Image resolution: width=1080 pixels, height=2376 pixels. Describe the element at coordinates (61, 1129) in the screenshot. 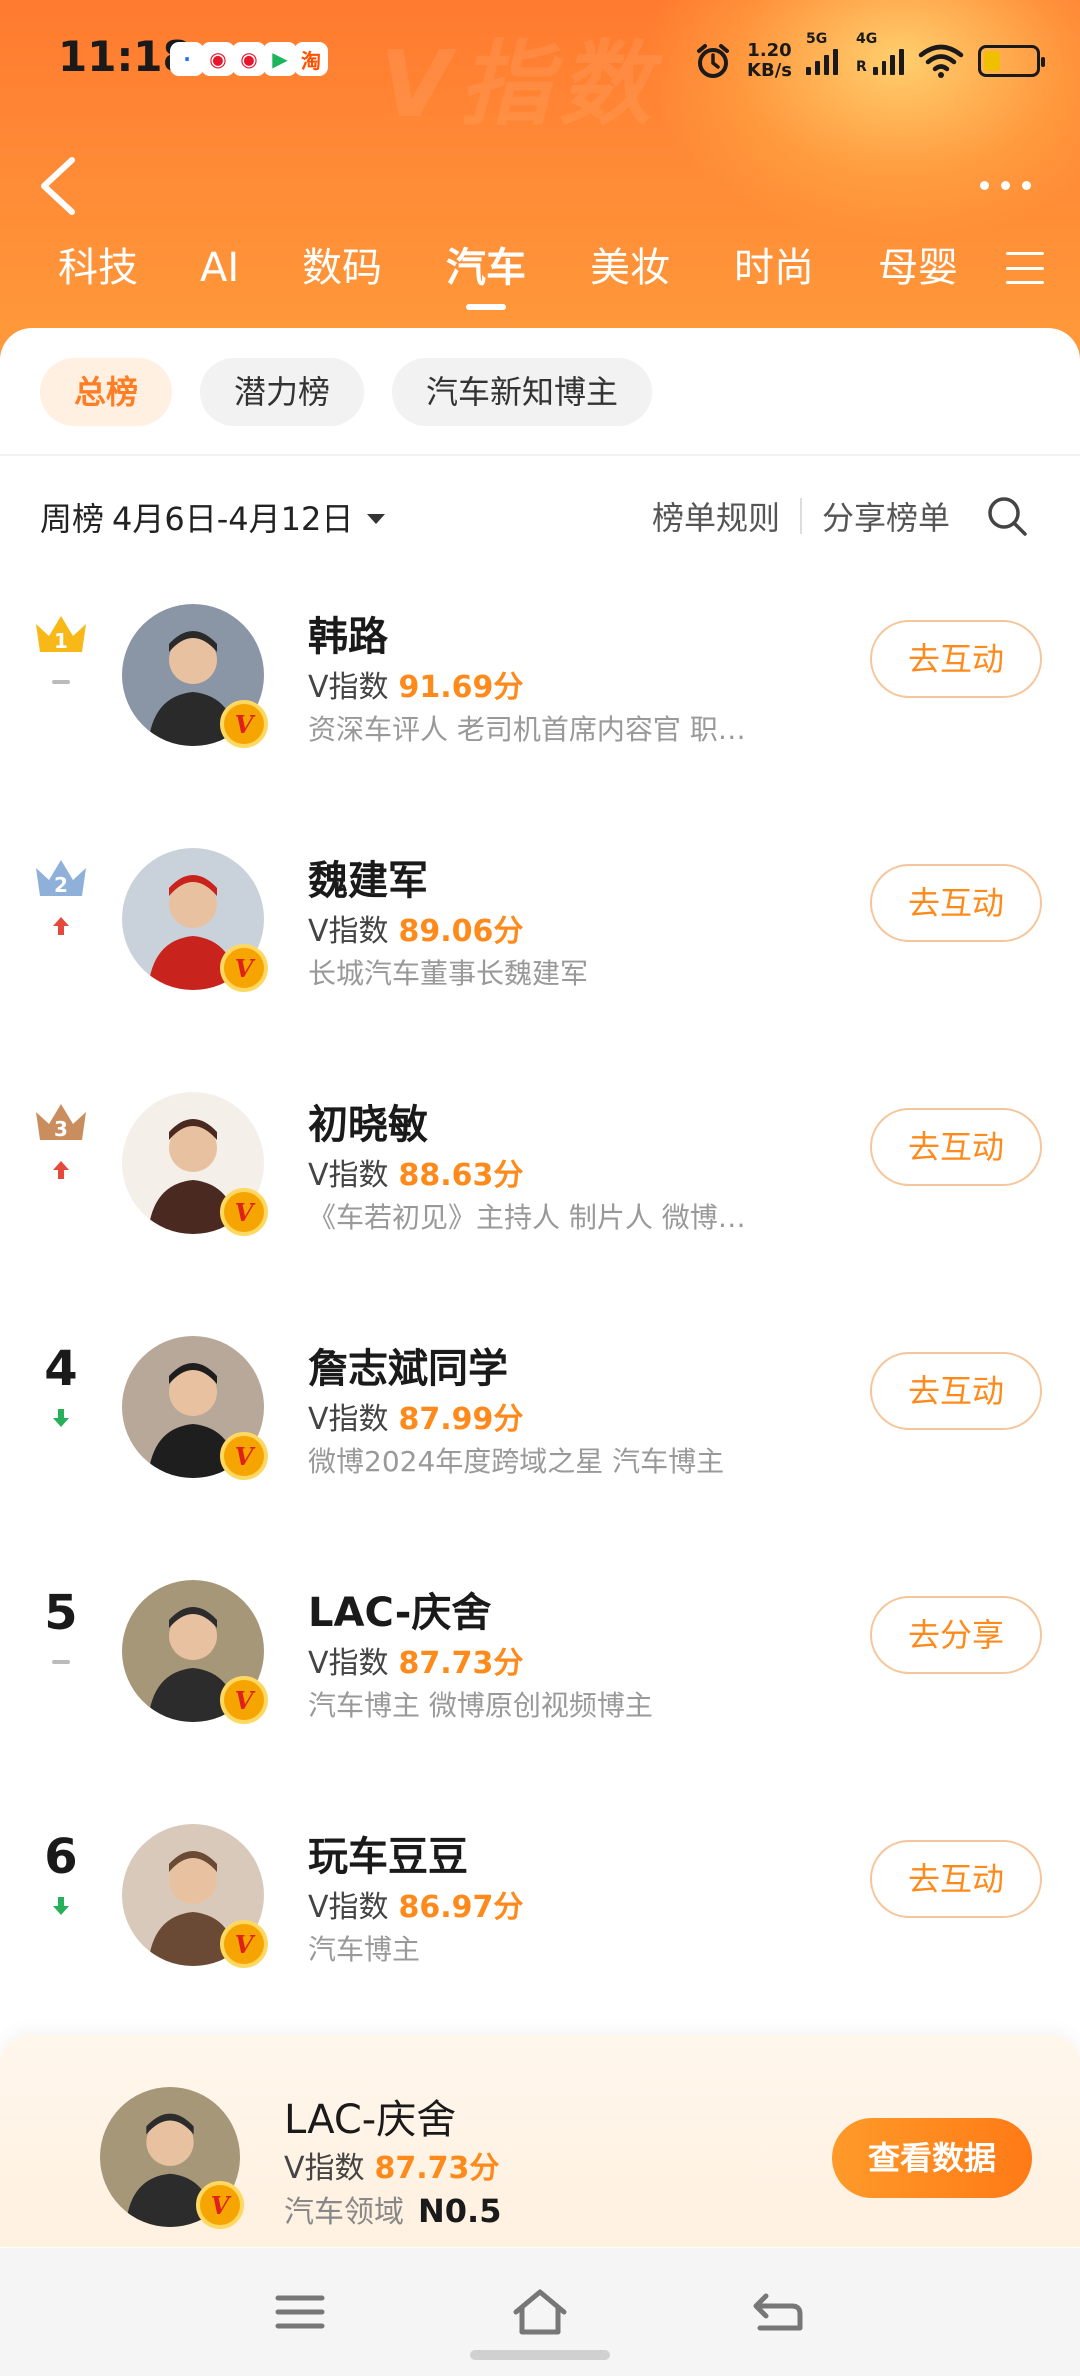

I see `svg-text: 3` at that location.